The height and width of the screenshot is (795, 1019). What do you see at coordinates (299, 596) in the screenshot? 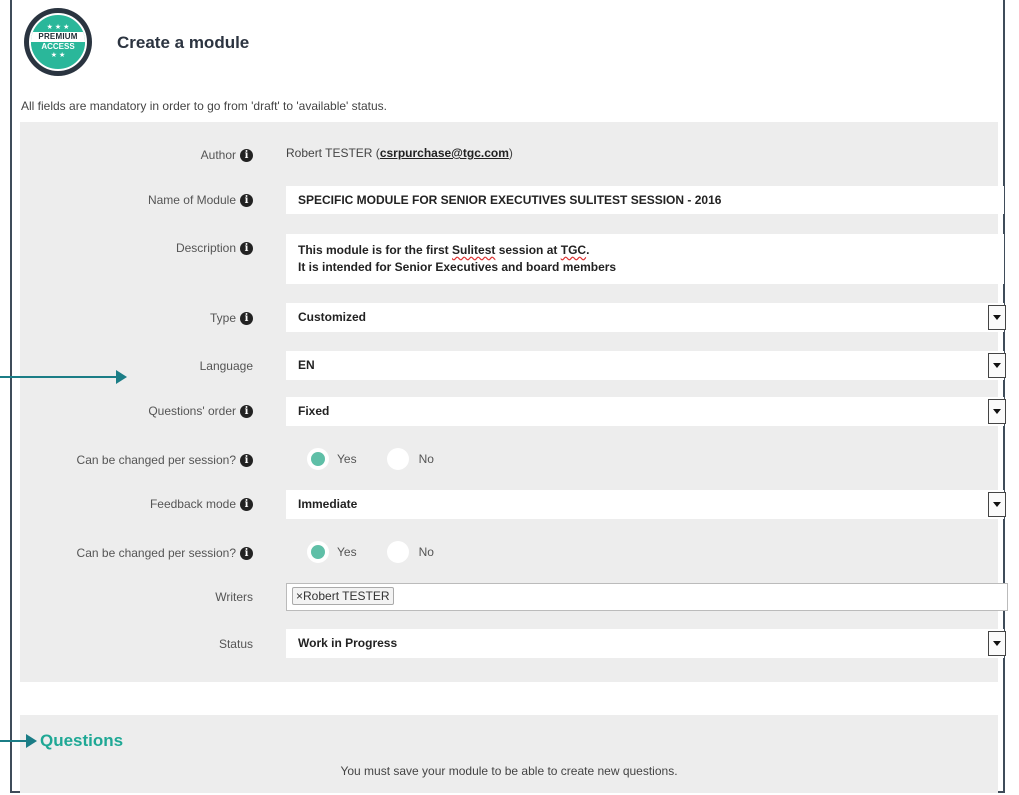
I see `tag-remove-icon: ×` at bounding box center [299, 596].